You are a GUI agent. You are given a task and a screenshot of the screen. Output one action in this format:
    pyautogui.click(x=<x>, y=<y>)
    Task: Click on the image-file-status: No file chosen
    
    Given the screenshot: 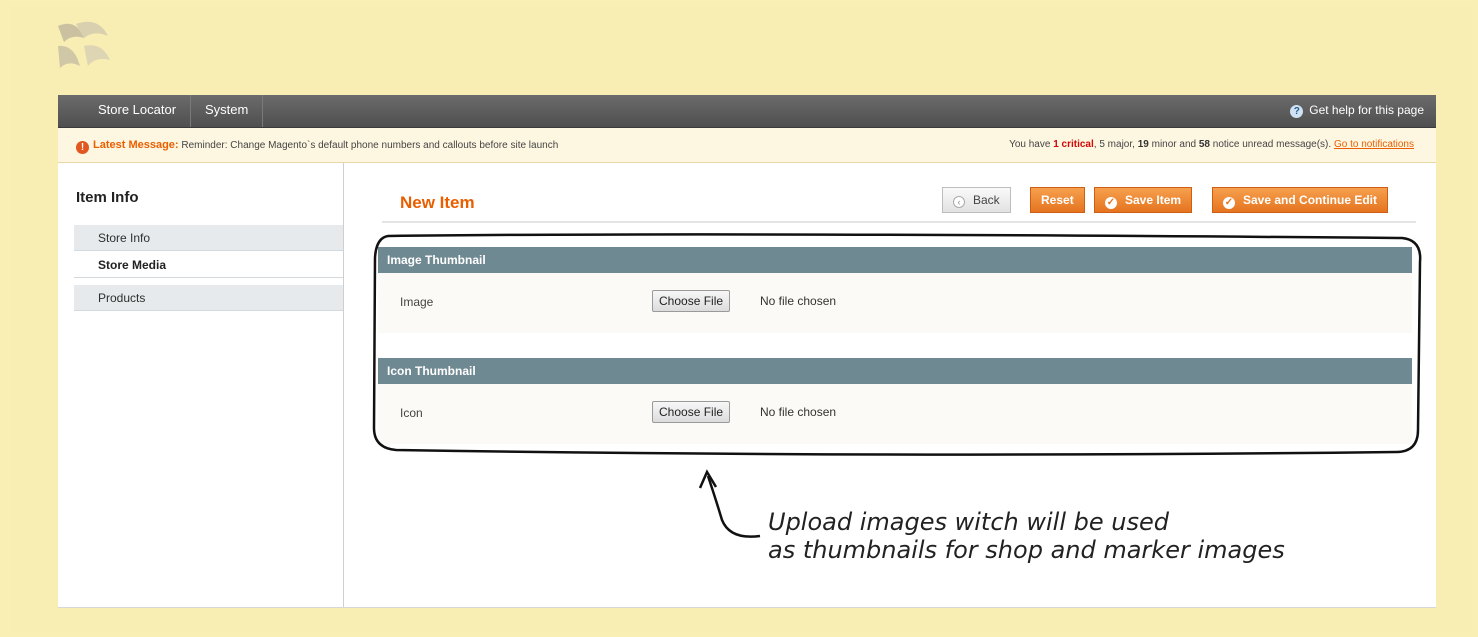 What is the action you would take?
    pyautogui.click(x=798, y=301)
    